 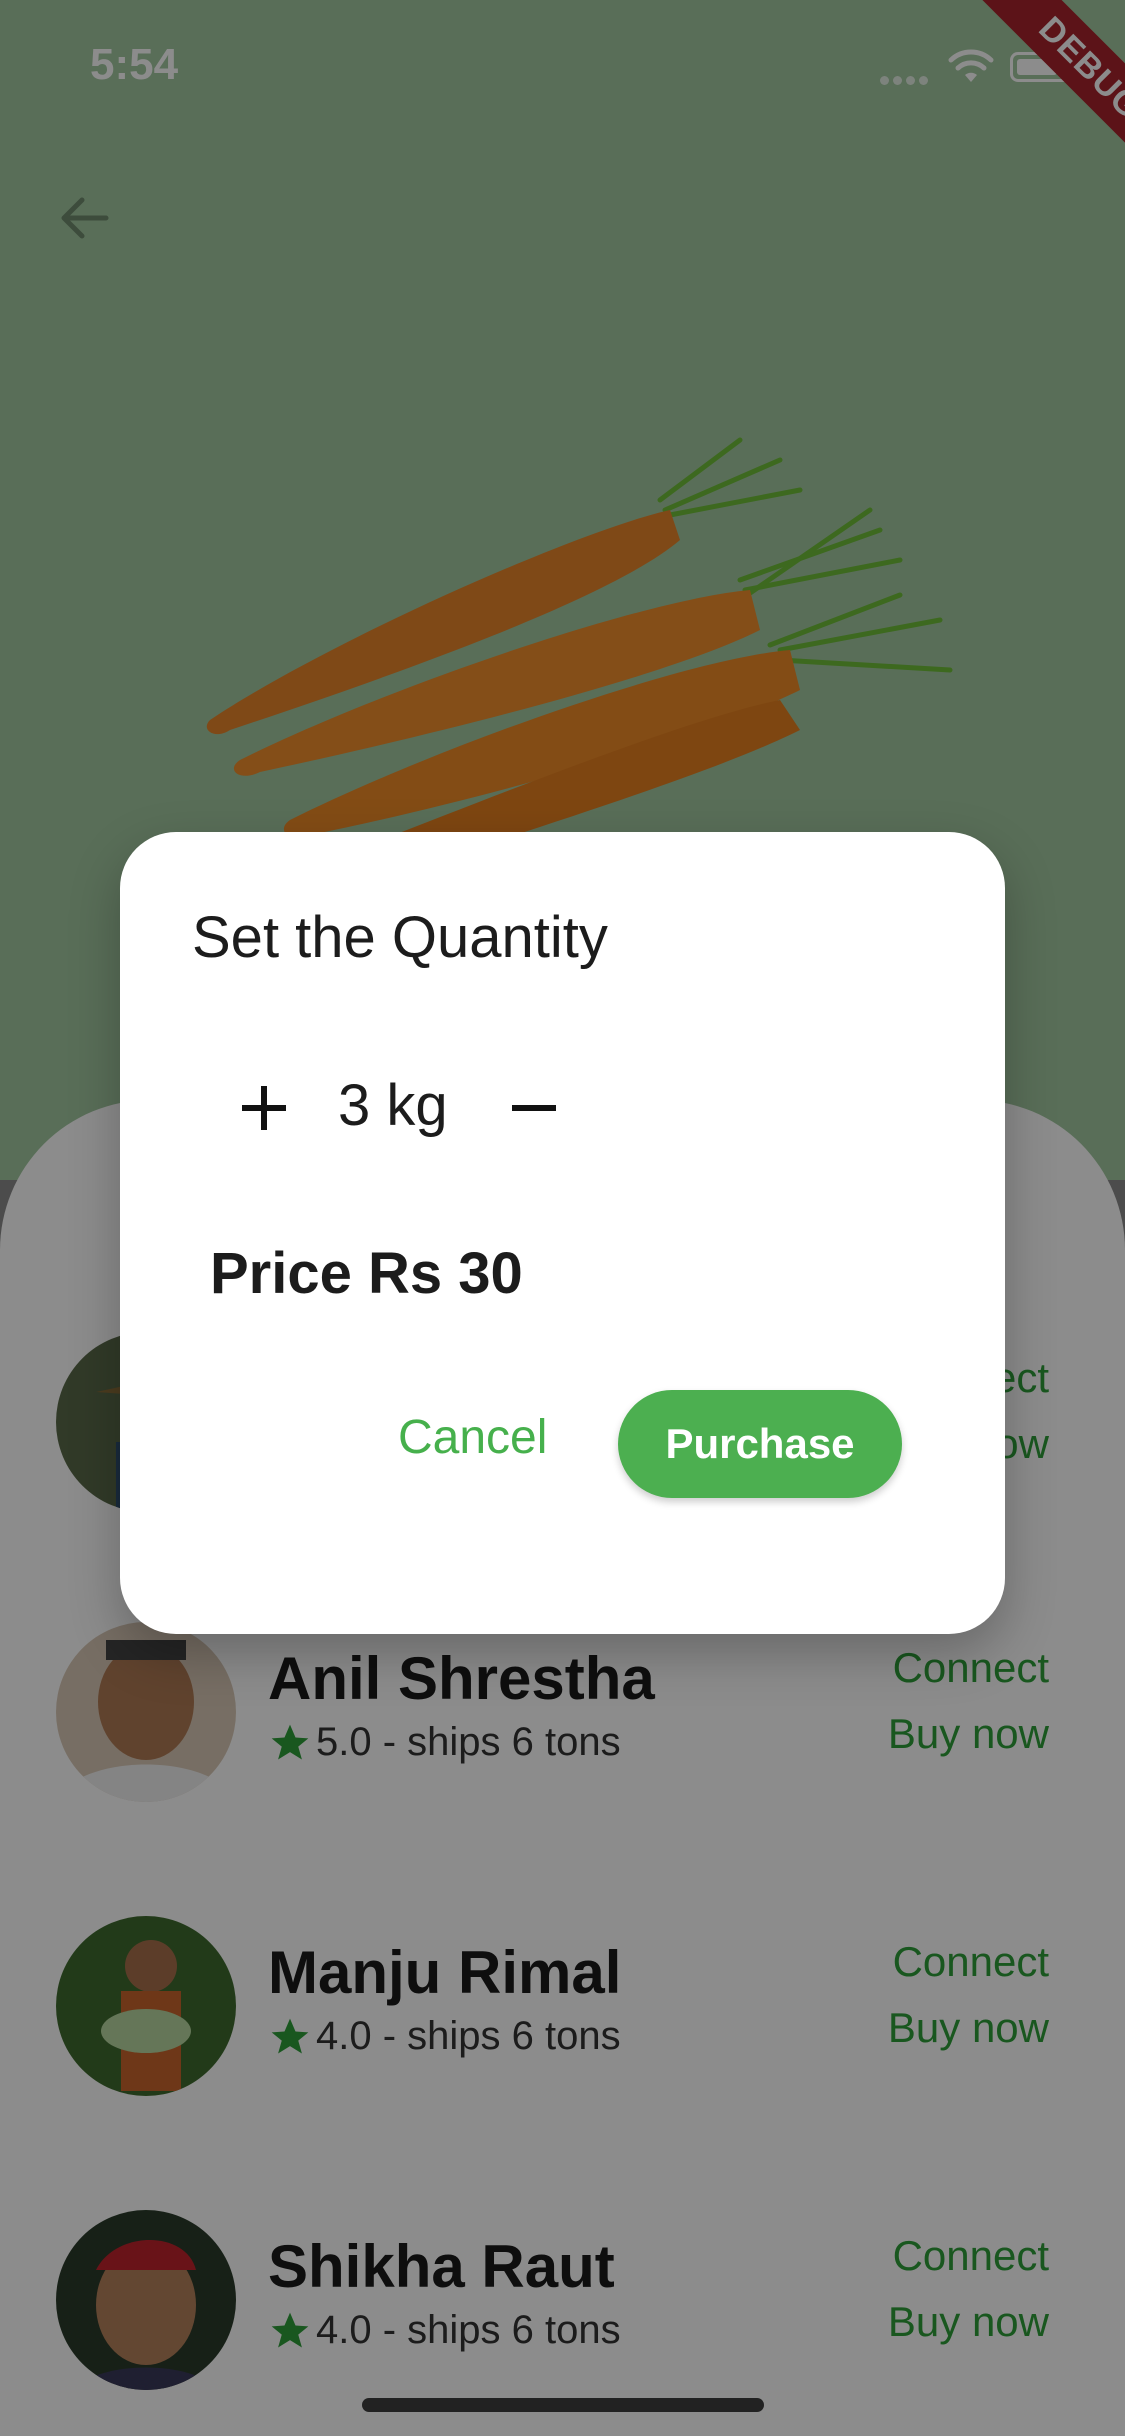 I want to click on cancel-button: Cancel, so click(x=472, y=1437).